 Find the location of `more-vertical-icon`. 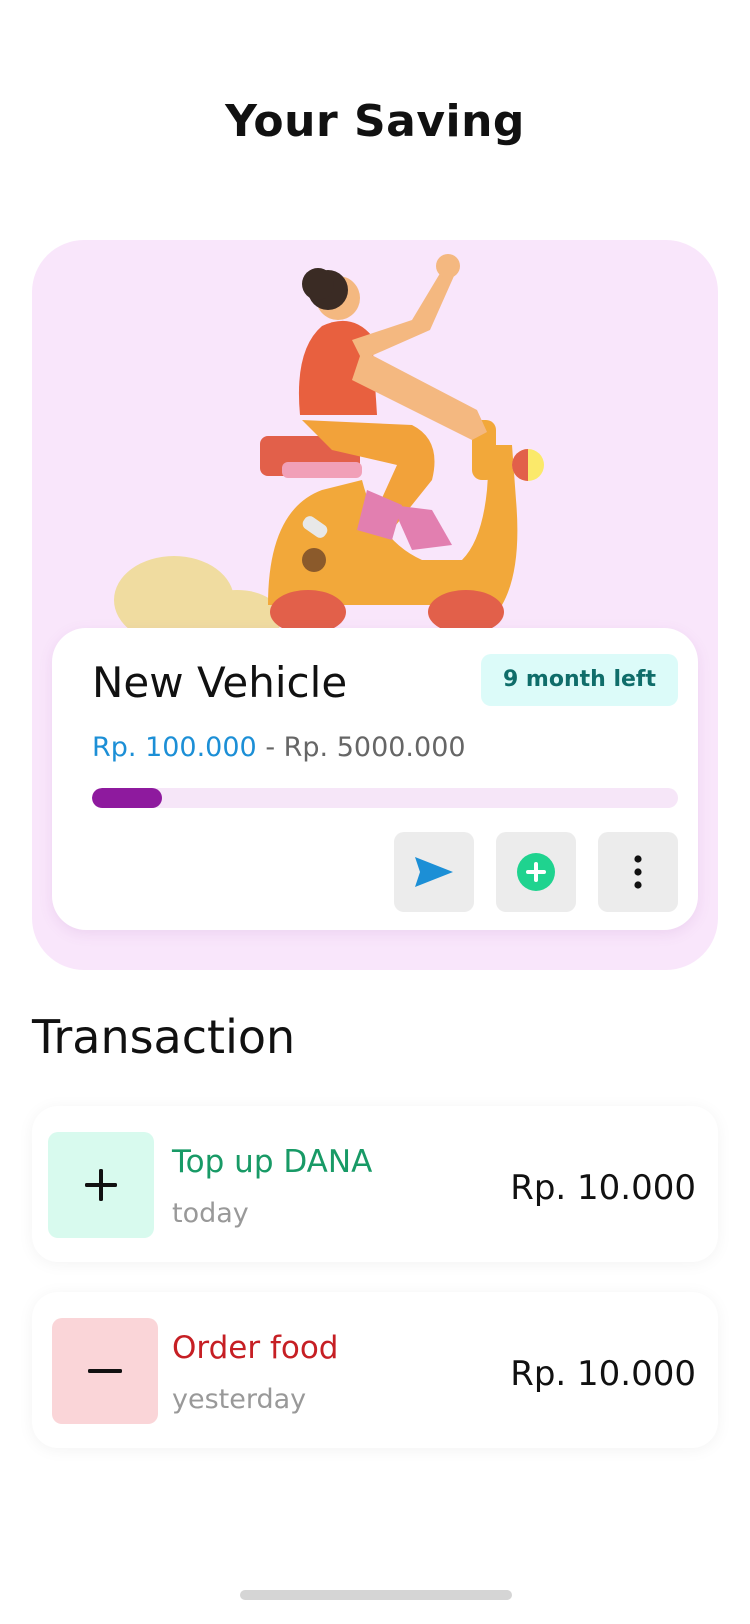

more-vertical-icon is located at coordinates (638, 872).